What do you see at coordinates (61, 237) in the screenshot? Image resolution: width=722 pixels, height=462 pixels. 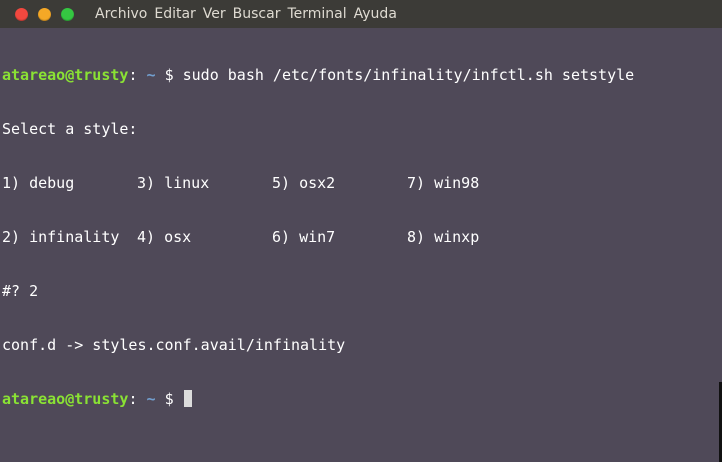 I see `option-infinality: 2) infinality` at bounding box center [61, 237].